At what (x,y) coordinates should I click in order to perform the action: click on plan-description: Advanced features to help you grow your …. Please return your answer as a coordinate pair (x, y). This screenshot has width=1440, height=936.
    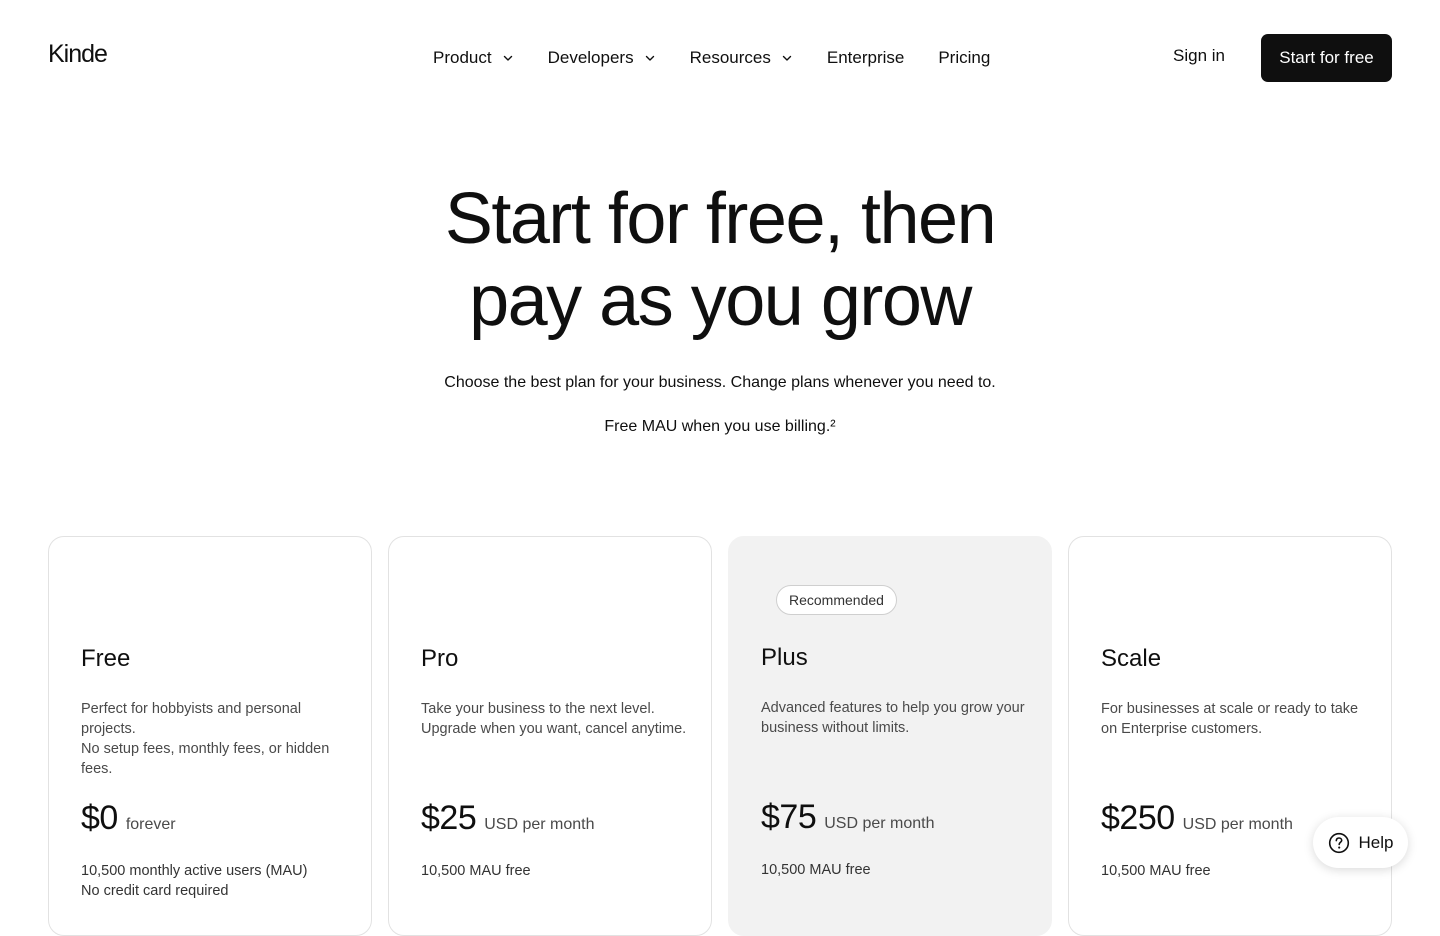
    Looking at the image, I should click on (896, 718).